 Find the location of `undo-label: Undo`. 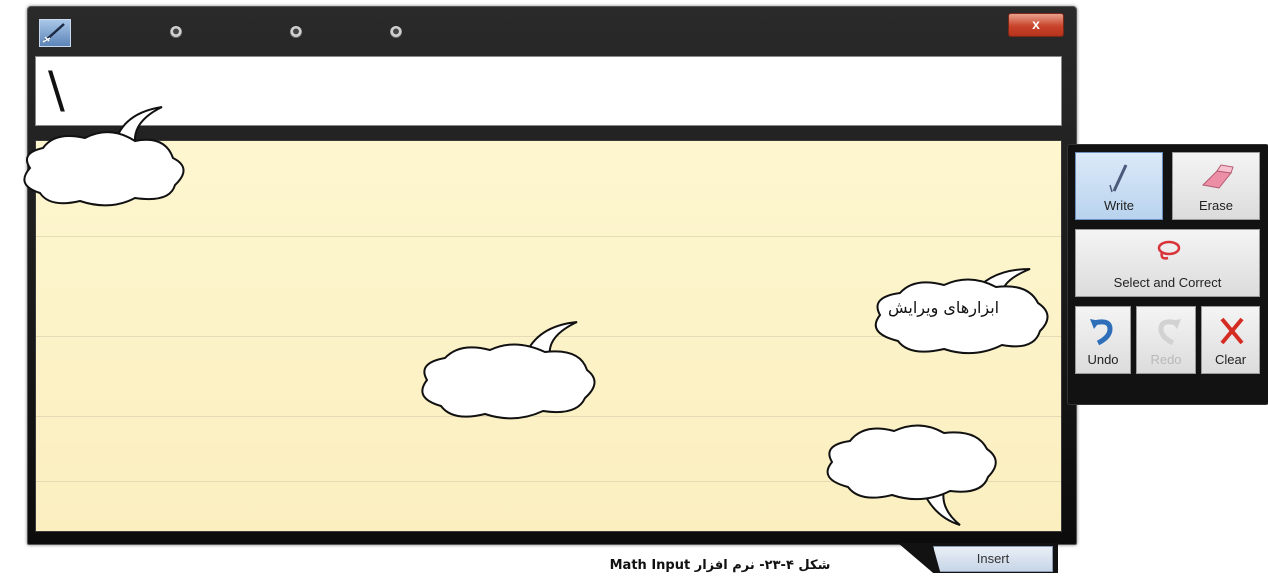

undo-label: Undo is located at coordinates (1103, 359).